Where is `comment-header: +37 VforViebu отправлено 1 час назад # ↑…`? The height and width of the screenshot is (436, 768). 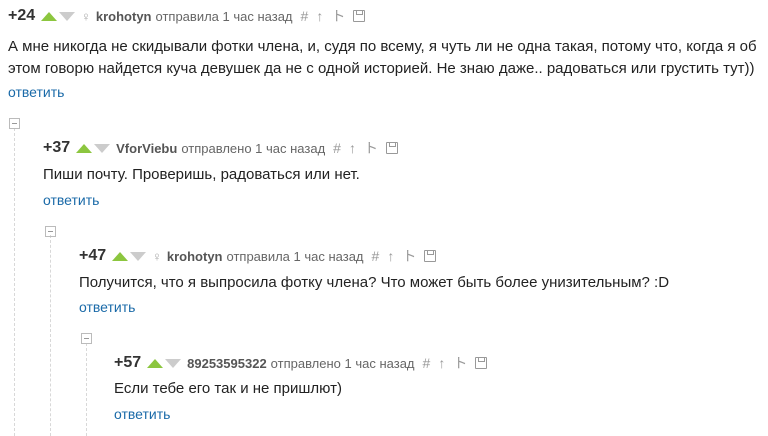
comment-header: +37 VforViebu отправлено 1 час назад # ↑… is located at coordinates (220, 148).